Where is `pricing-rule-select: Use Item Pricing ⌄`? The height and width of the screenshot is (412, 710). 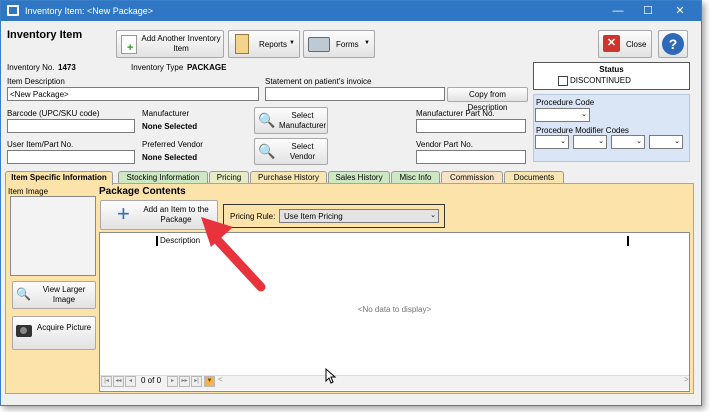 pricing-rule-select: Use Item Pricing ⌄ is located at coordinates (359, 216).